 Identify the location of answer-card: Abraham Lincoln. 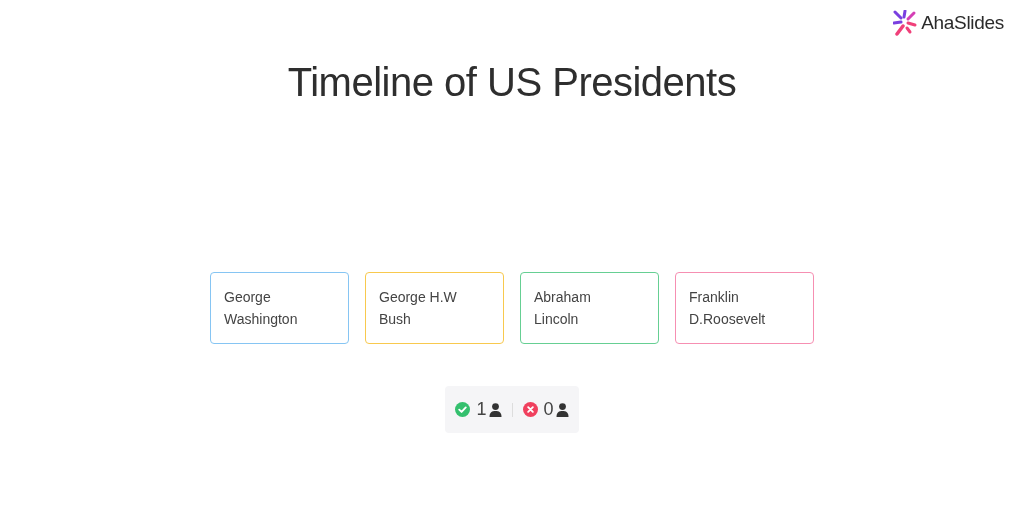
(589, 308).